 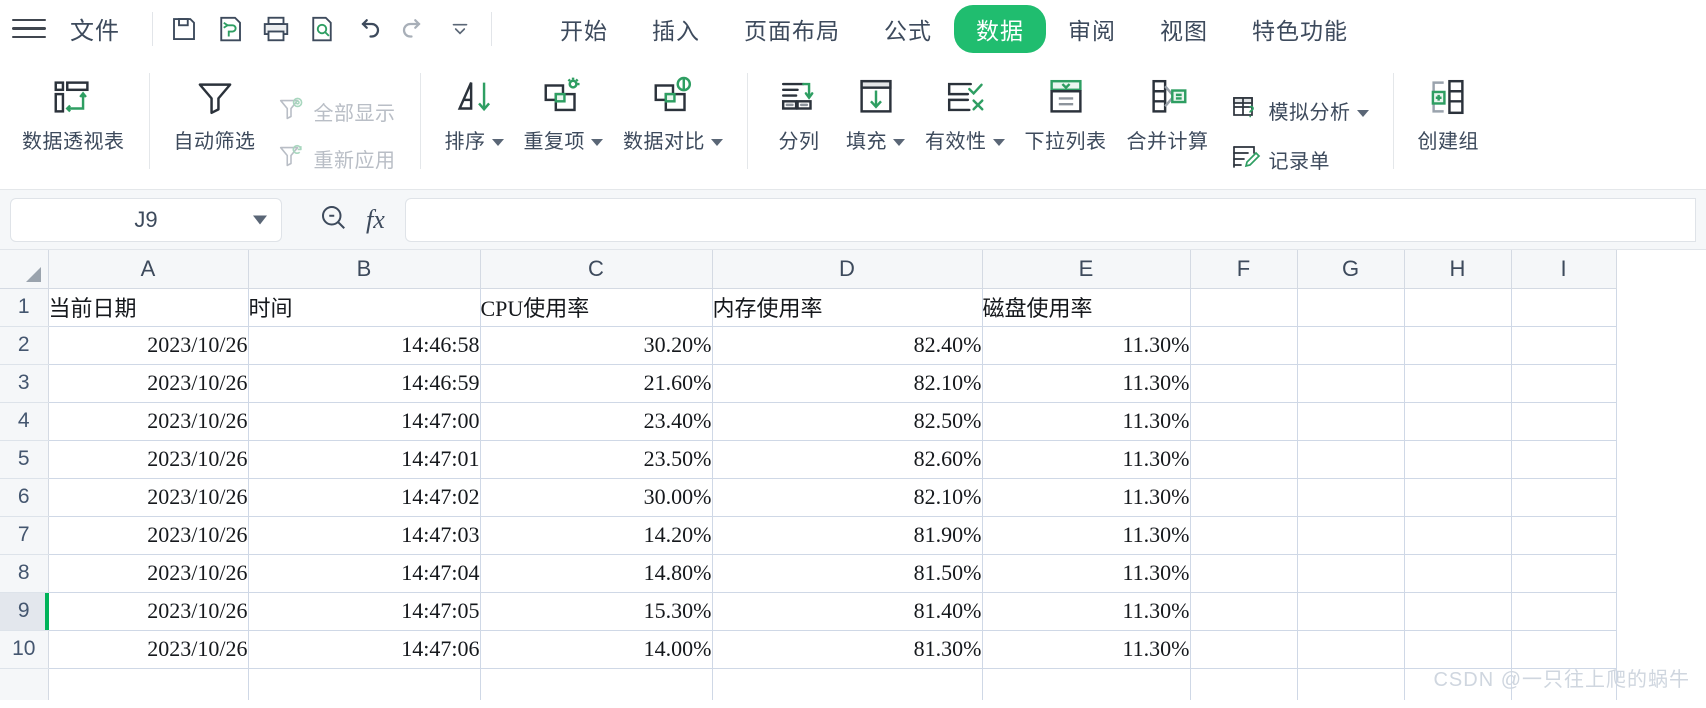 I want to click on save-icon, so click(x=184, y=29).